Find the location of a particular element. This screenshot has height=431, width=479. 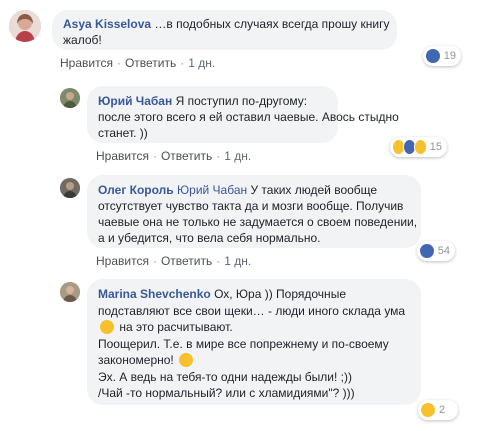

comment-author: Олег Король is located at coordinates (136, 190).